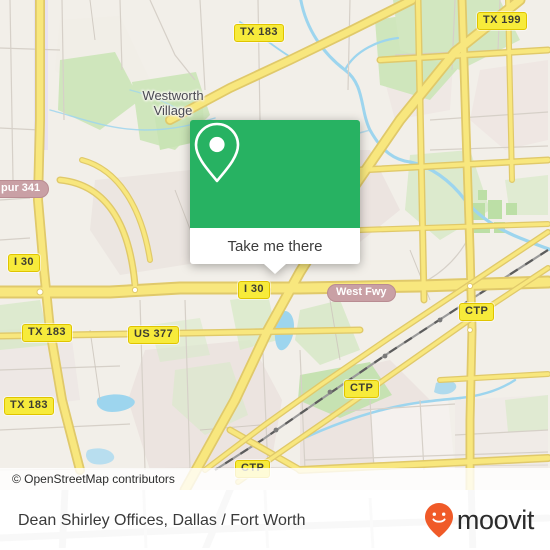  What do you see at coordinates (173, 110) in the screenshot?
I see `place-label-line2: Village` at bounding box center [173, 110].